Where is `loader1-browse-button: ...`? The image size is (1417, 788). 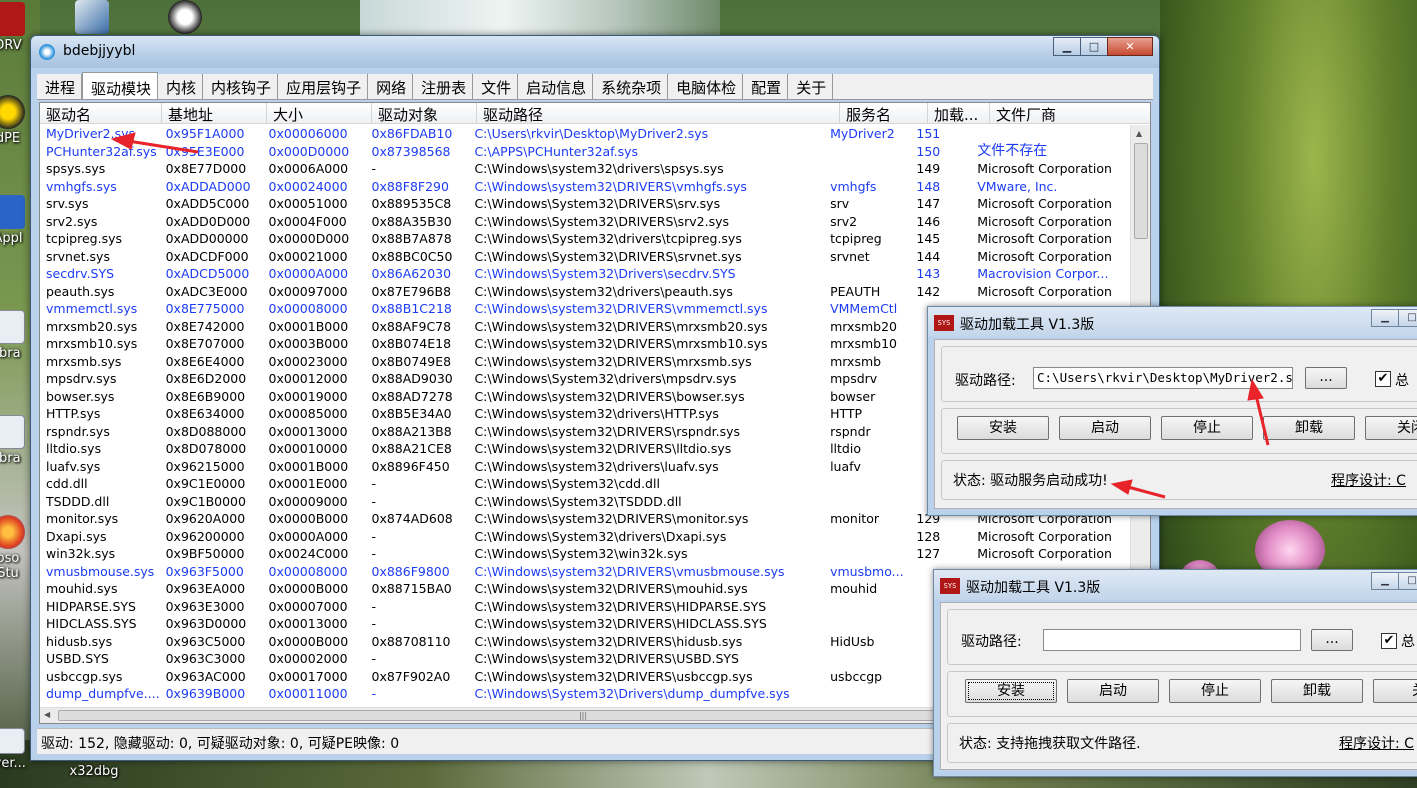
loader1-browse-button: ... is located at coordinates (1326, 378).